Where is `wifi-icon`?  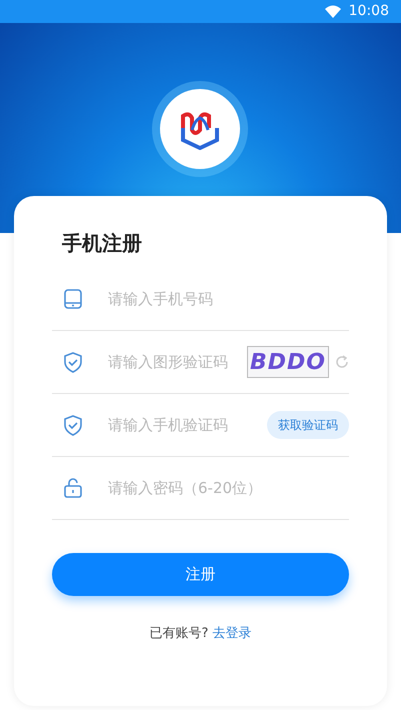
wifi-icon is located at coordinates (332, 11).